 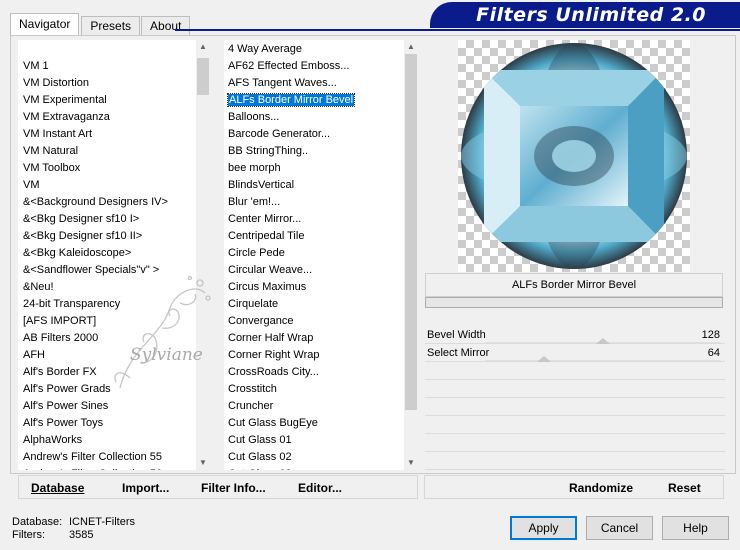 I want to click on reset-button: Reset, so click(x=684, y=488).